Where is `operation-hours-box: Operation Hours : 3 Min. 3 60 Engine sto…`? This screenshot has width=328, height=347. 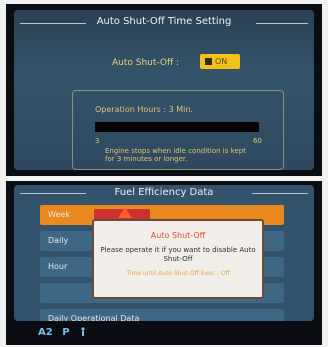
operation-hours-box: Operation Hours : 3 Min. 3 60 Engine sto… is located at coordinates (178, 130).